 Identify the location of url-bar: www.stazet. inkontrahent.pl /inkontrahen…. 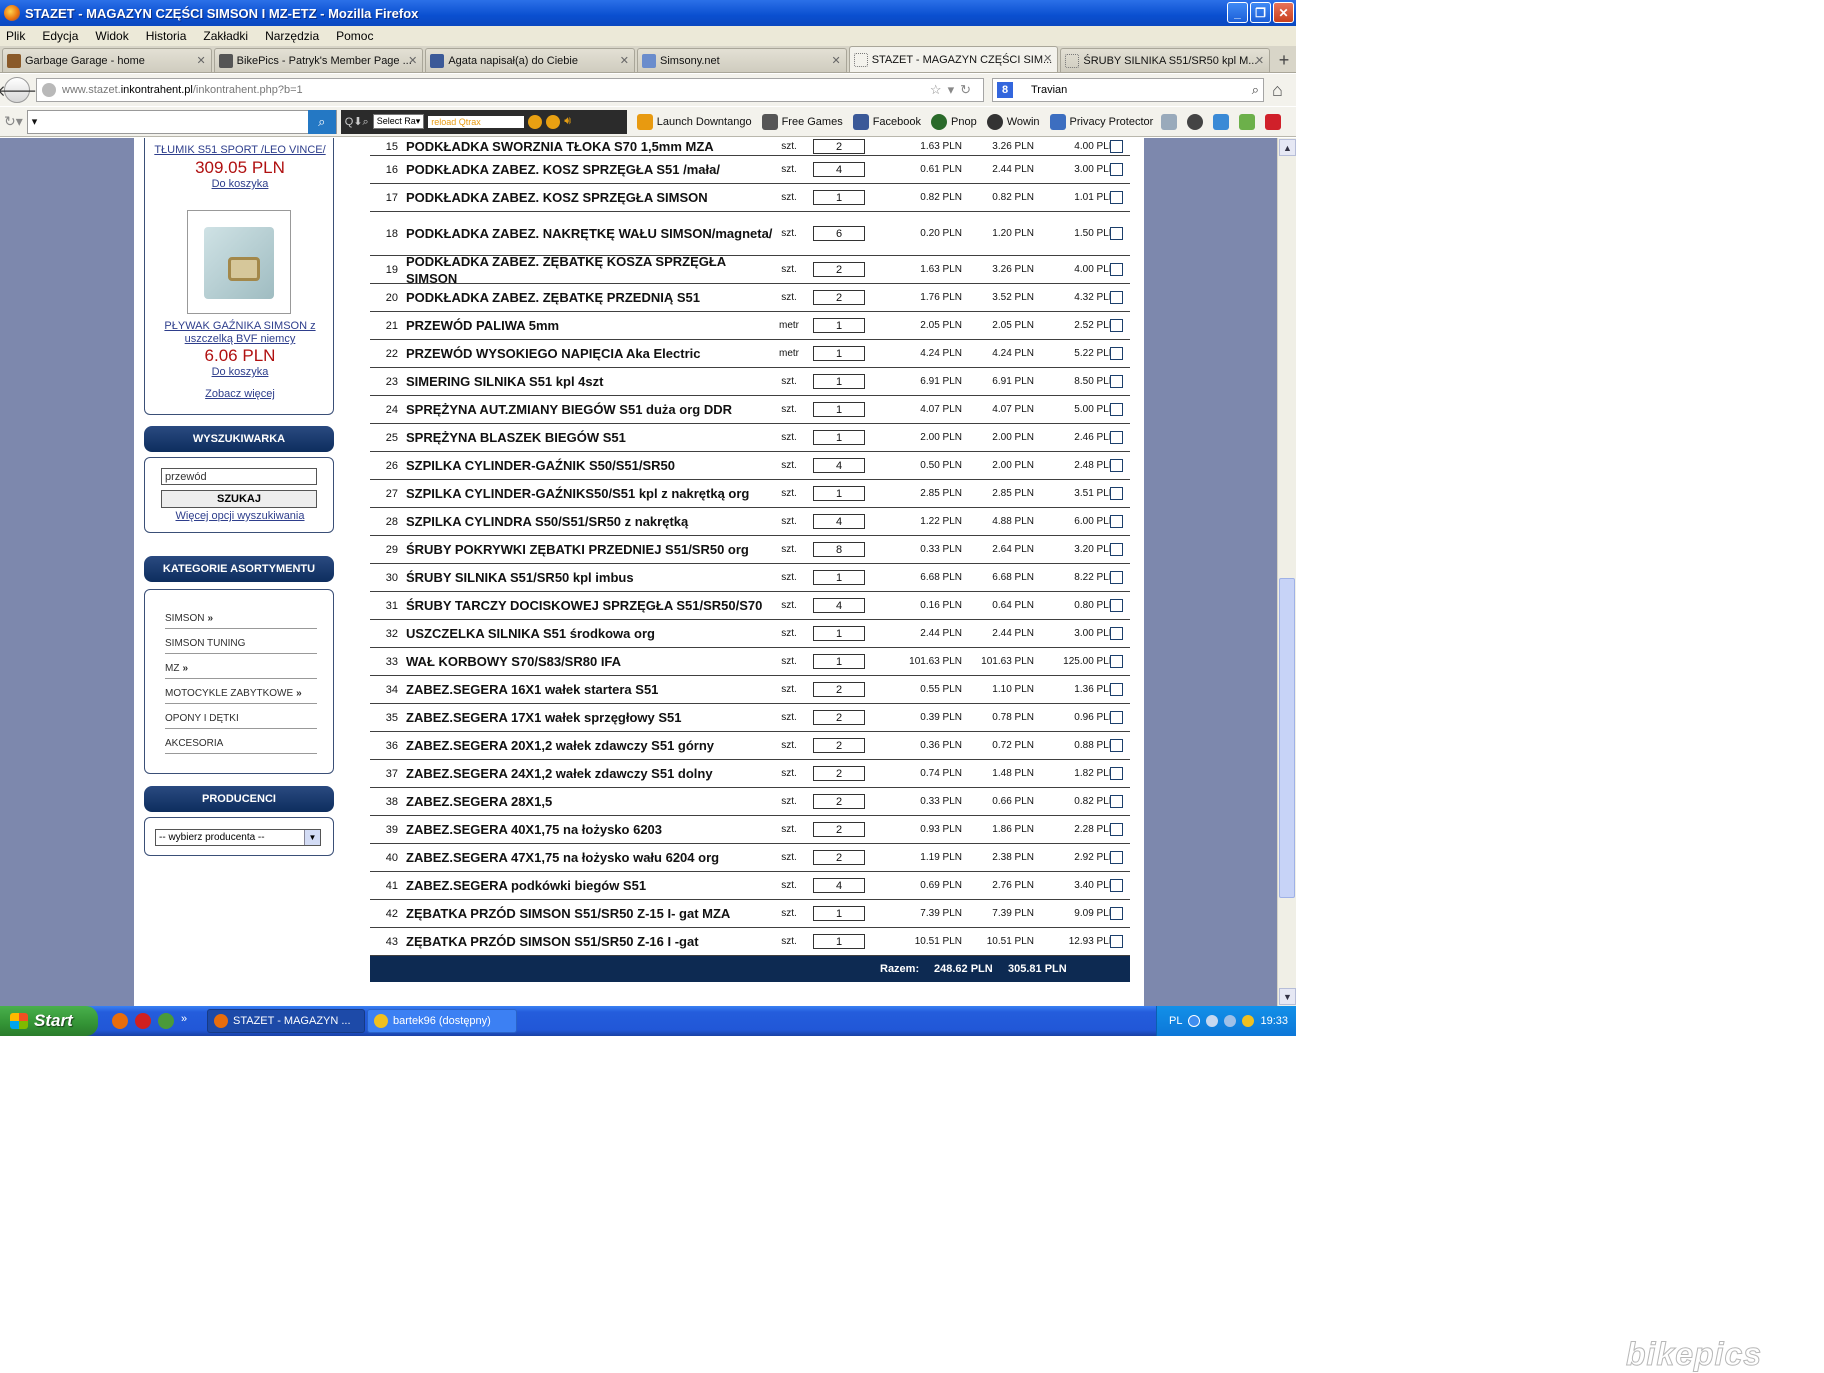
(510, 90).